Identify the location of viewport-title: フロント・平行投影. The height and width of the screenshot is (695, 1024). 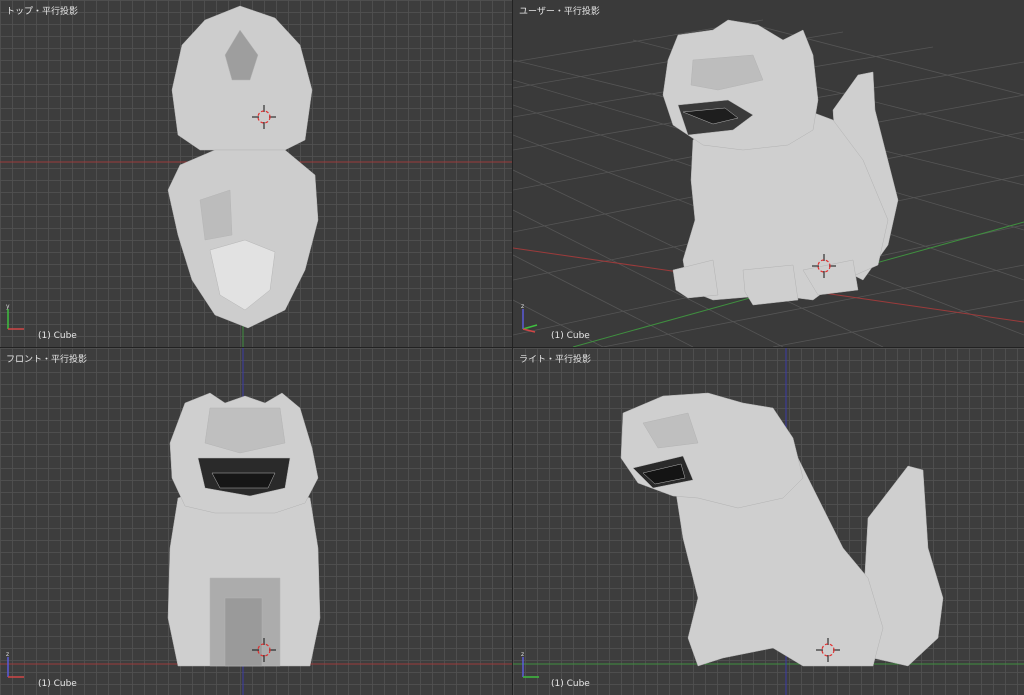
(47, 360).